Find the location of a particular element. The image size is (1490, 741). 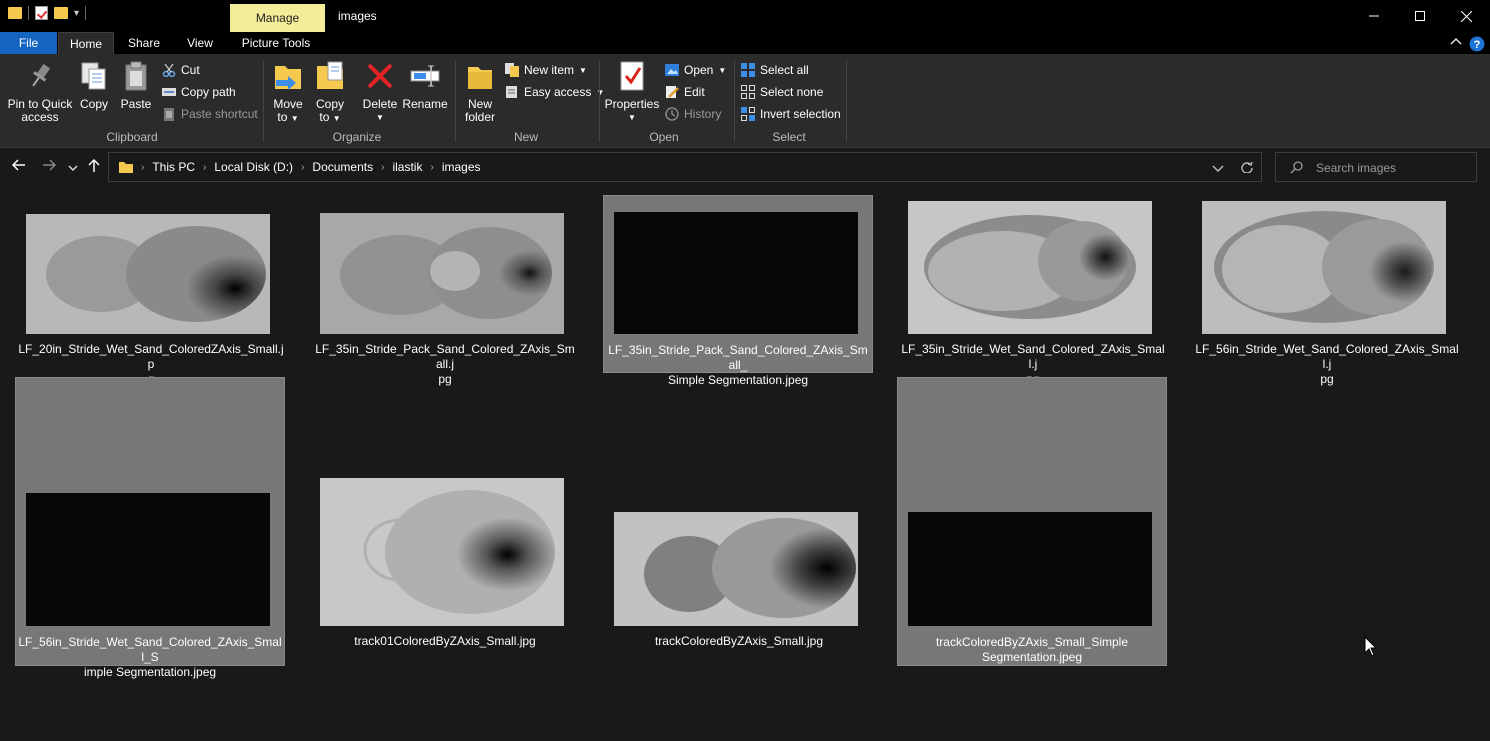

search-input: Search images is located at coordinates (1356, 168).